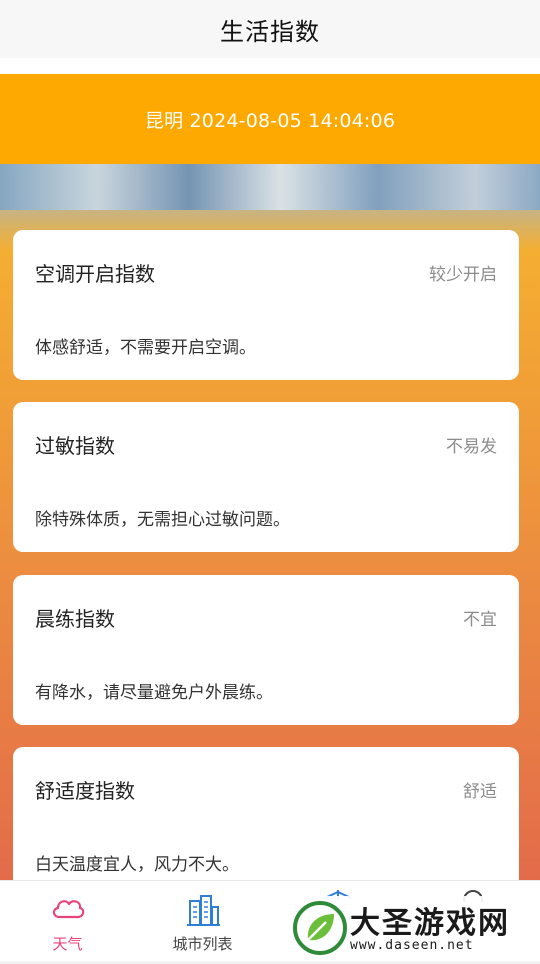 The image size is (540, 964). What do you see at coordinates (202, 944) in the screenshot?
I see `tab-label: 城市列表` at bounding box center [202, 944].